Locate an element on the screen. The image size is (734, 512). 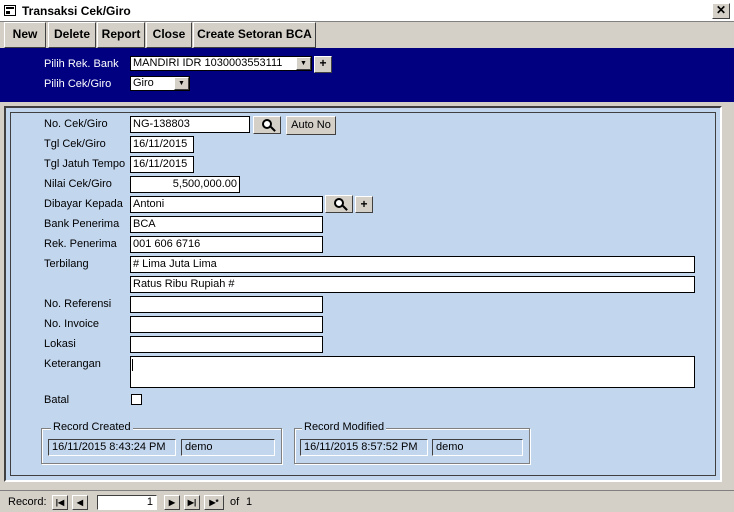
no-referensi-label: No. Referensi is located at coordinates (78, 304).